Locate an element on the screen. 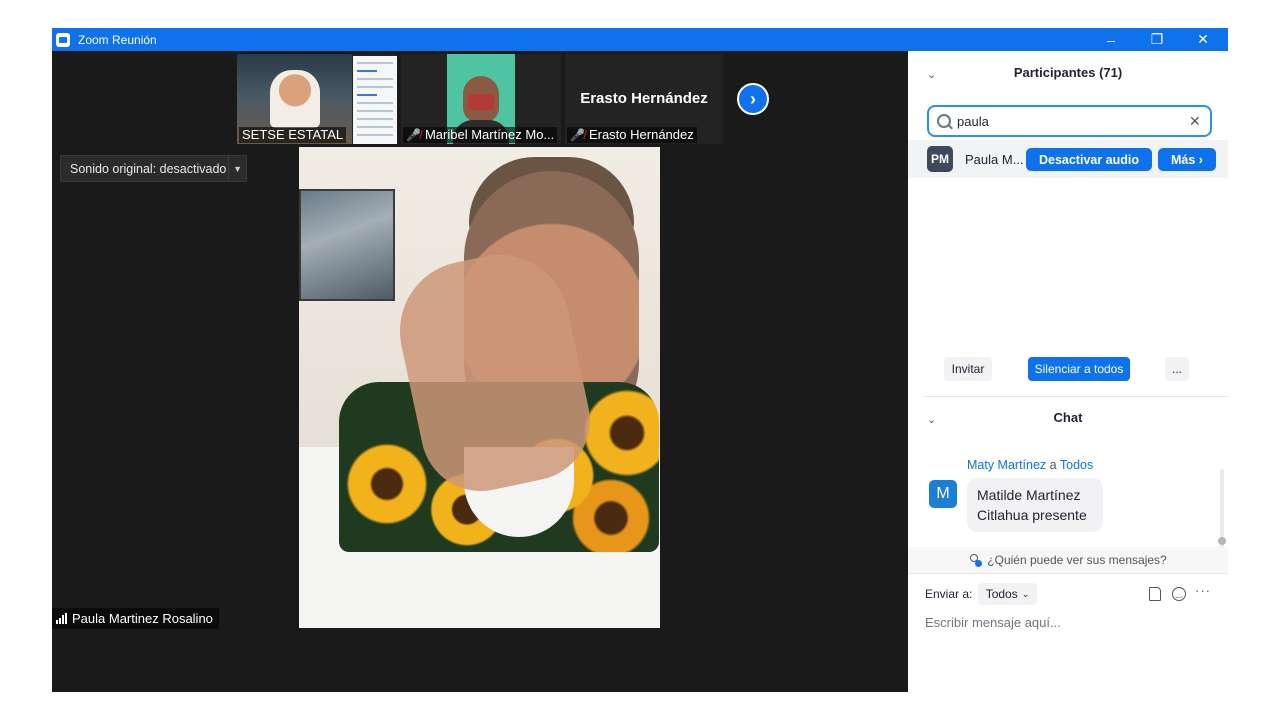 Image resolution: width=1280 pixels, height=720 pixels. chevron-down-icon: ⌄ is located at coordinates (1025, 593).